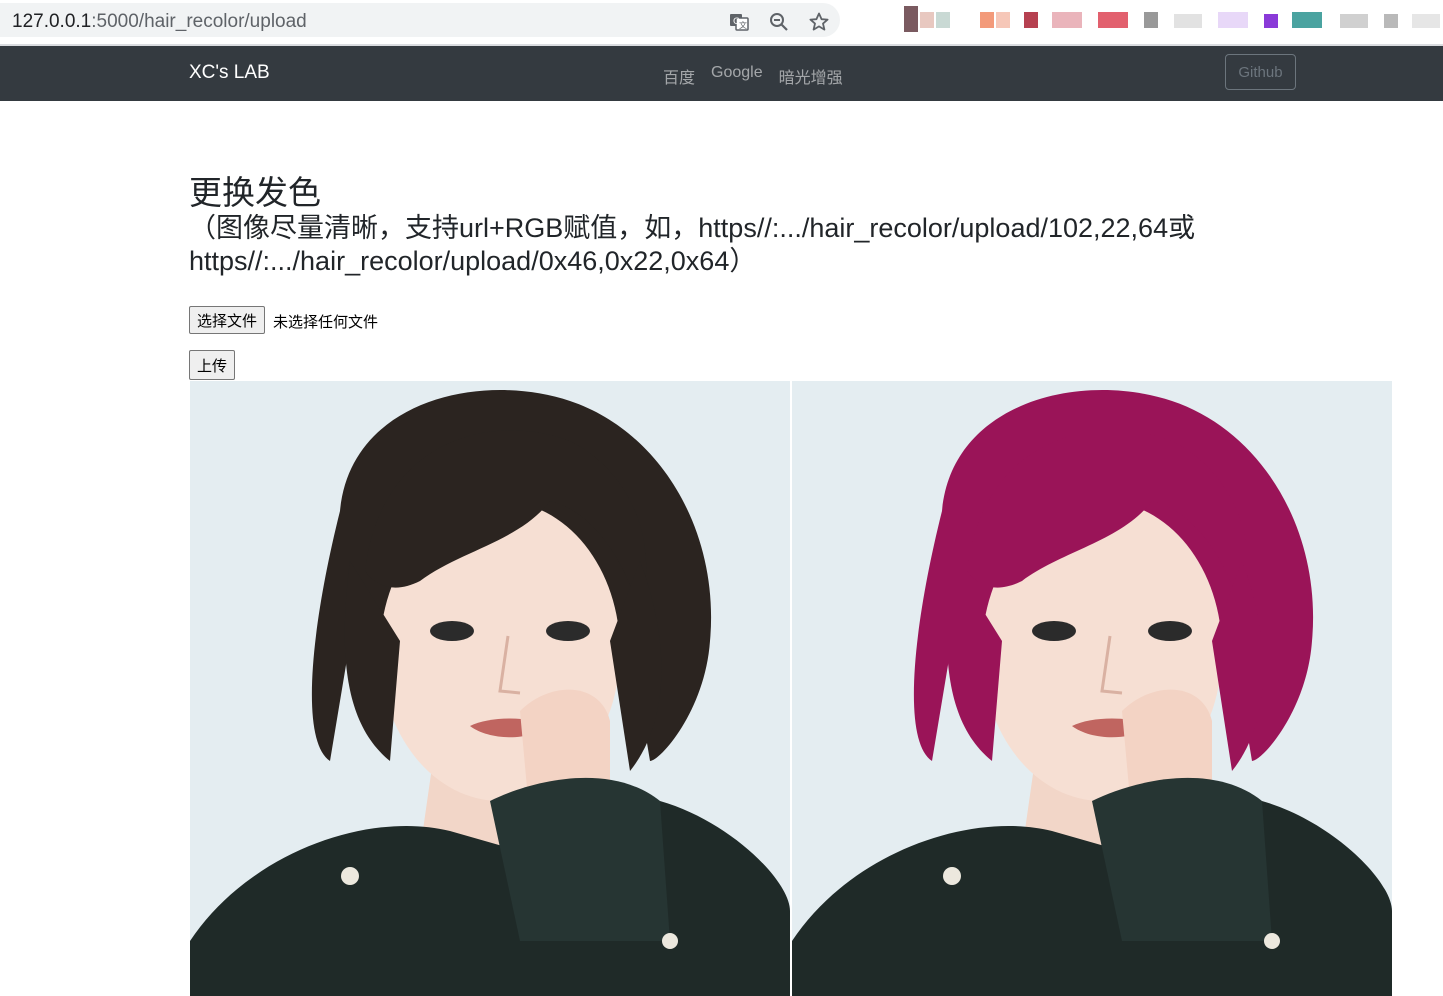 This screenshot has width=1443, height=996. I want to click on file-status-text: 未选择任何文件, so click(326, 322).